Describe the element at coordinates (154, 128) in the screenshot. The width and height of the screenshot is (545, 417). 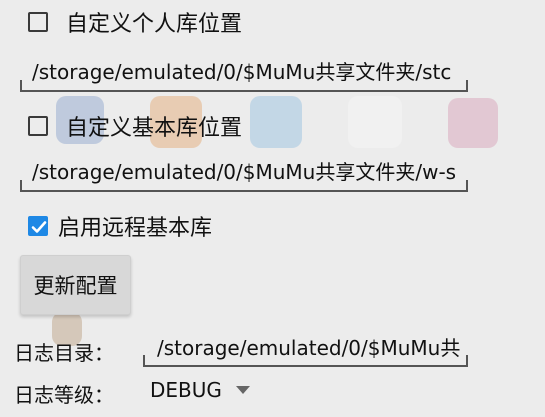
I see `custom-base-repo-label: 自定义基本库位置` at that location.